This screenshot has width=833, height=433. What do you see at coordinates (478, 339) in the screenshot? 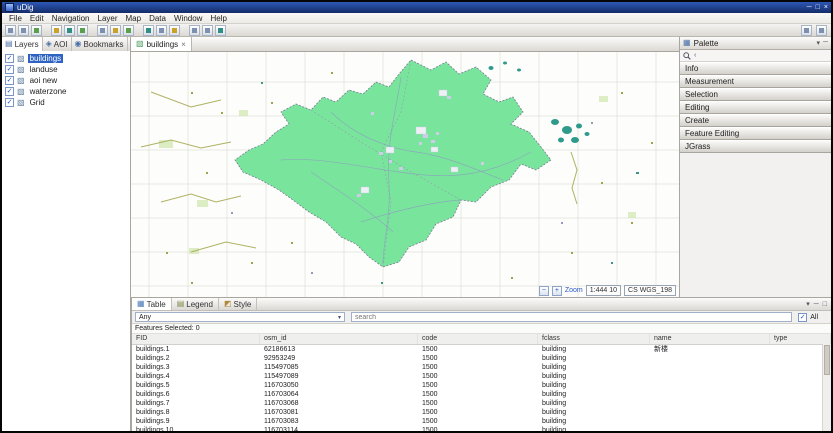
I see `column-header: code` at bounding box center [478, 339].